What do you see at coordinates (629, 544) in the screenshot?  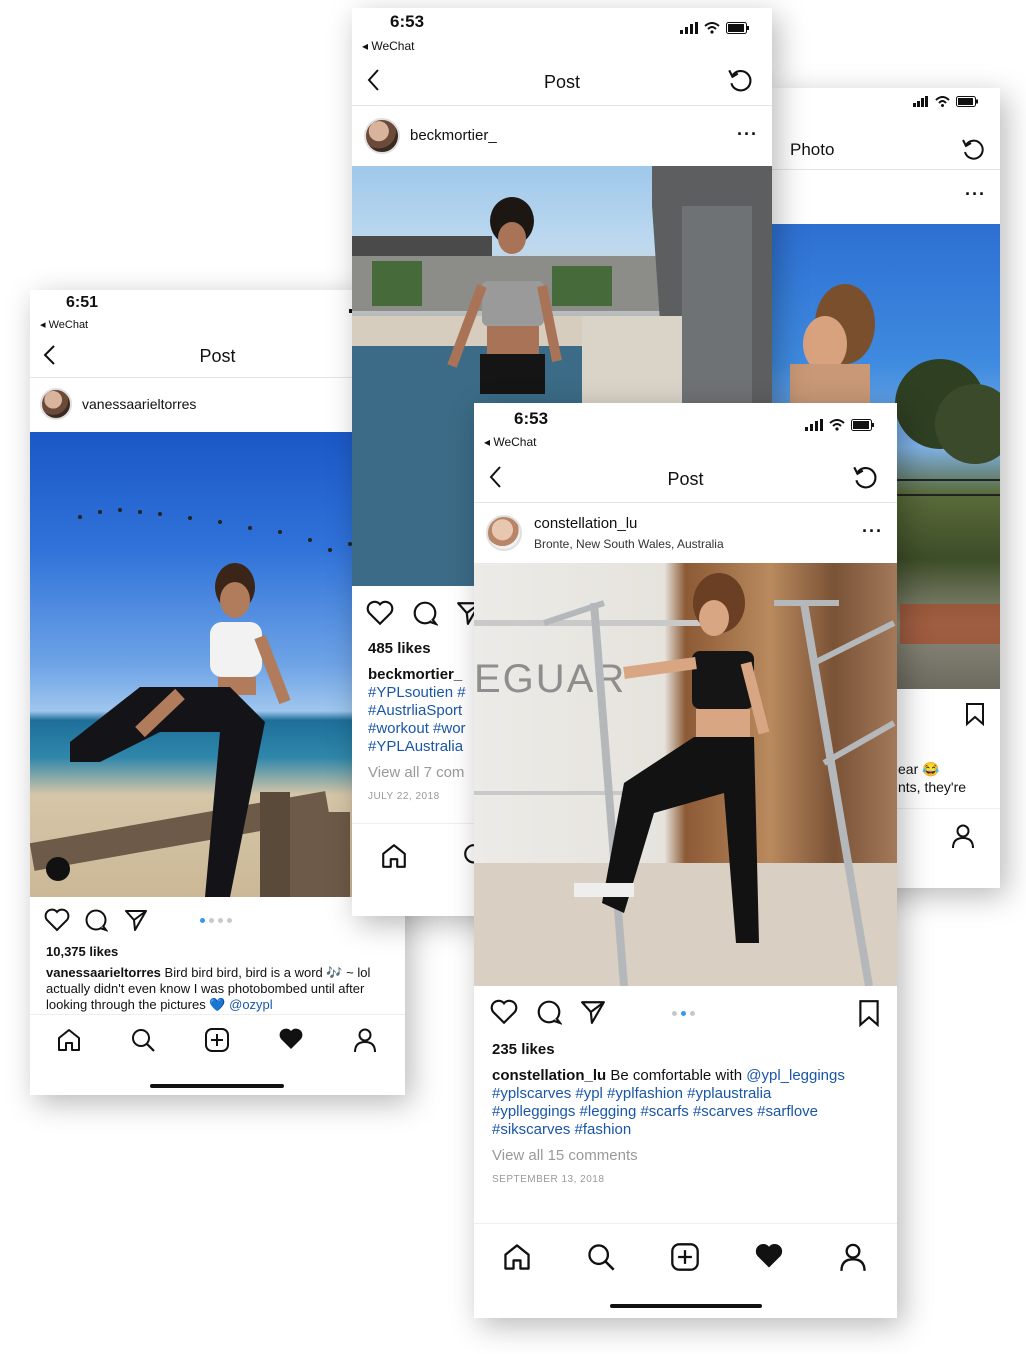 I see `post-location: Bronte, New South Wales, Australia` at bounding box center [629, 544].